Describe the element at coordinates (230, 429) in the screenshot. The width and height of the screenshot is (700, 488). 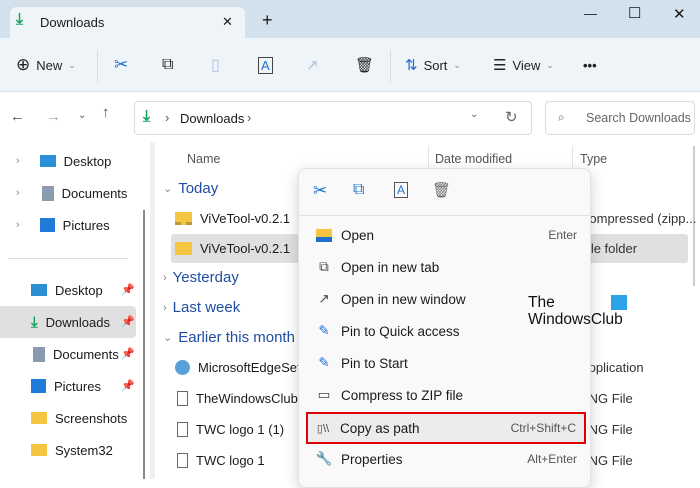
I see `file-row: TWC logo 1 (1)` at that location.